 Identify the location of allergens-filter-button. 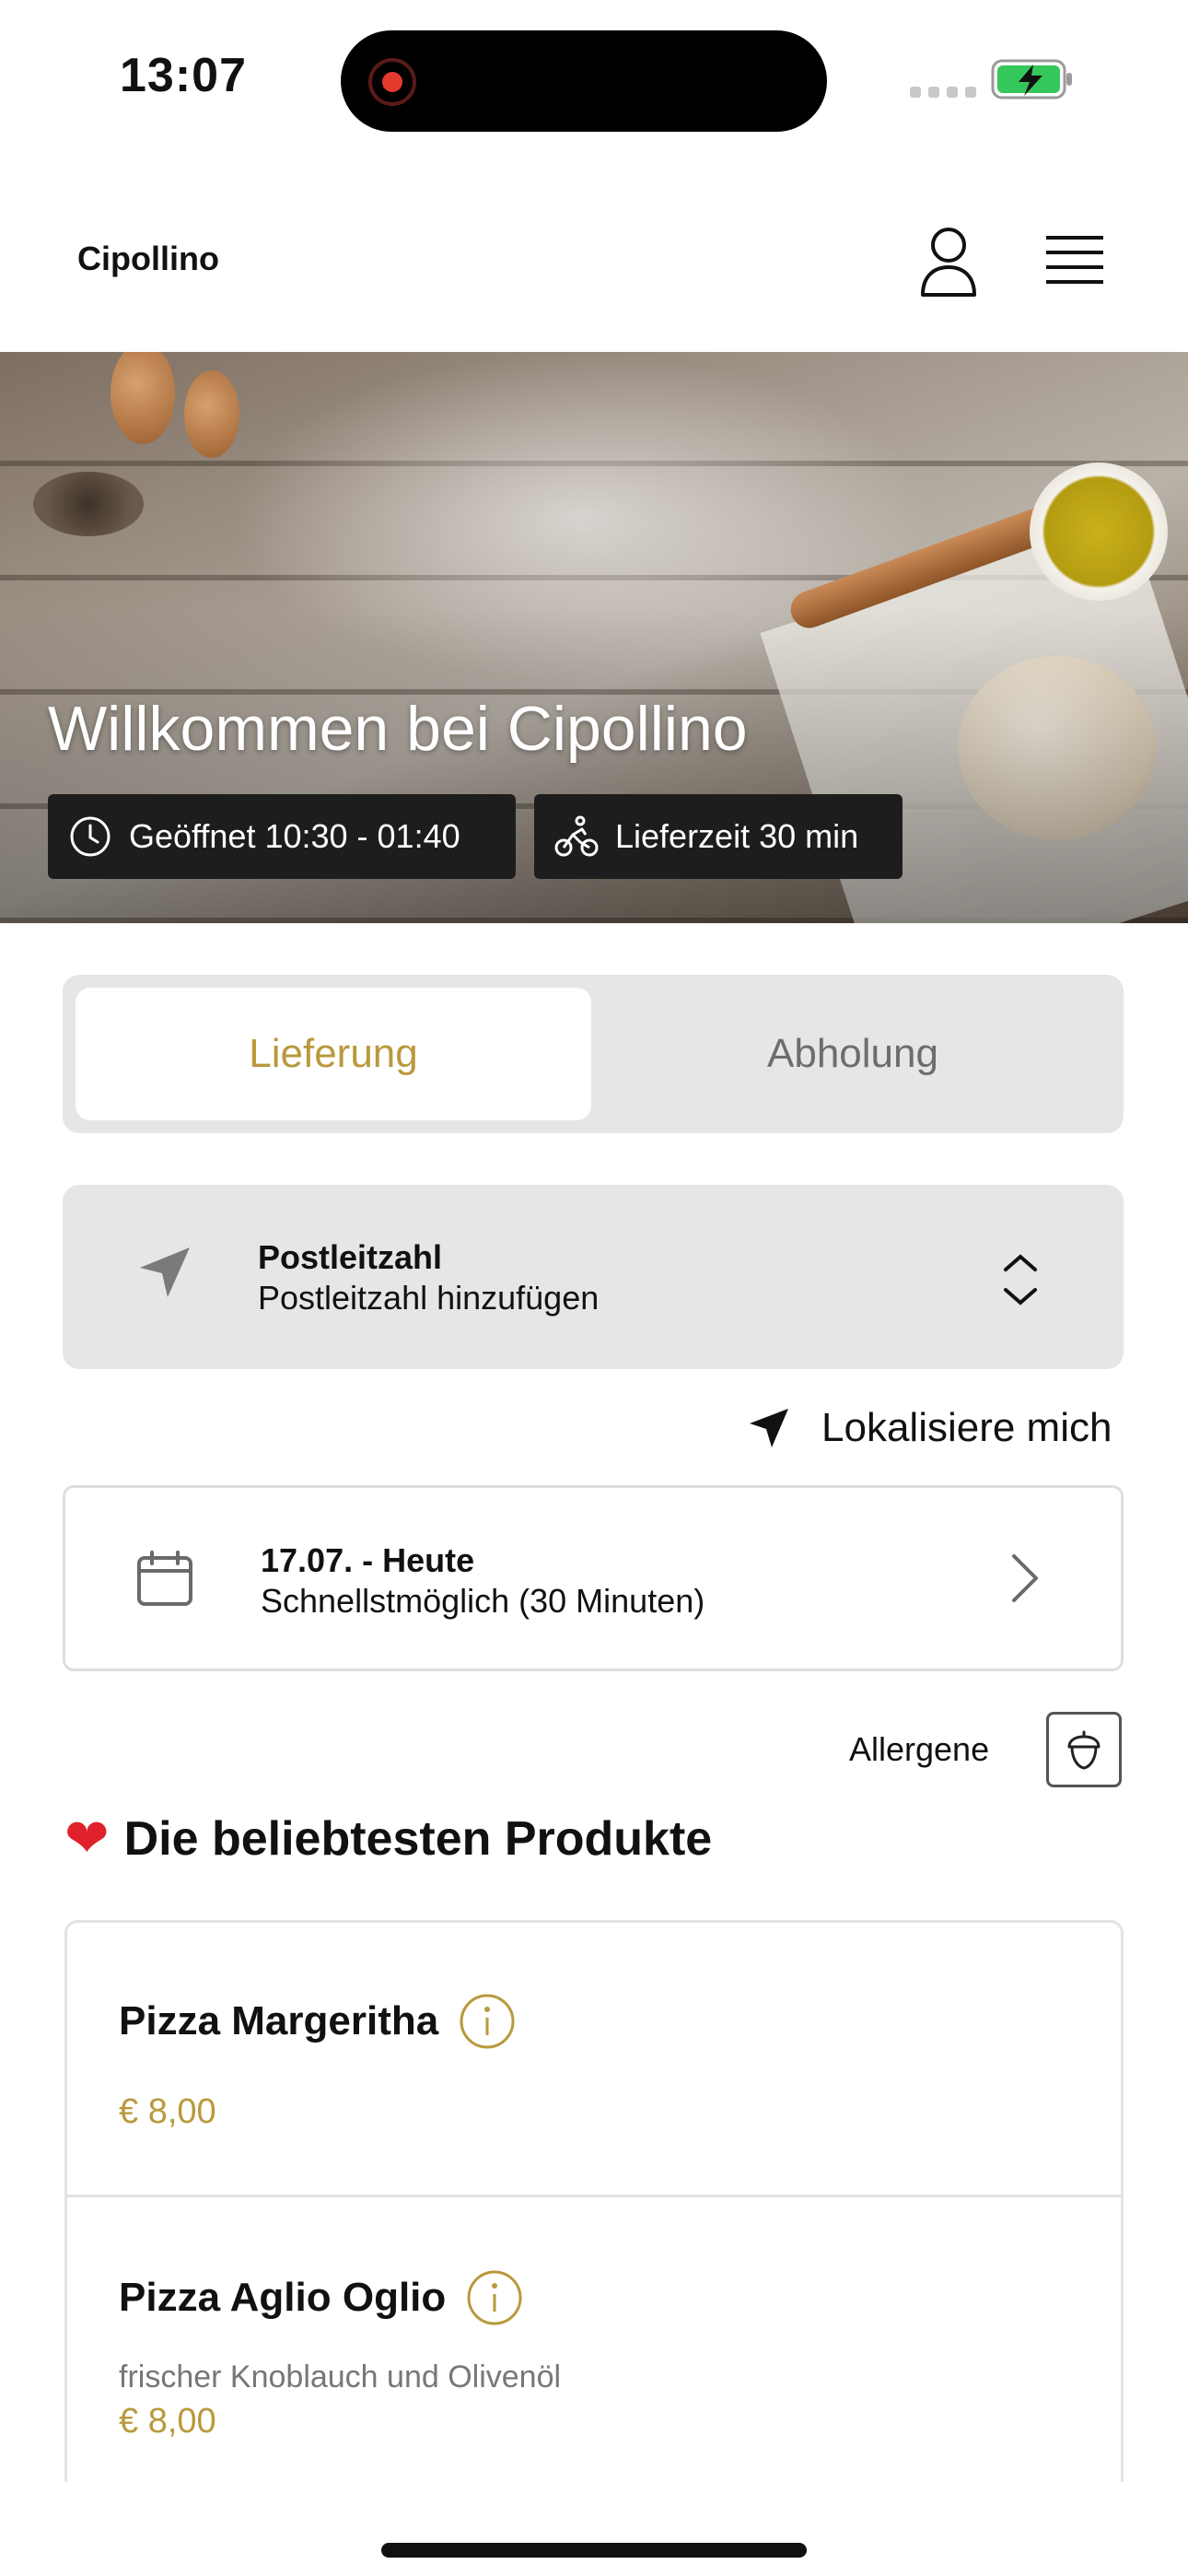
(1084, 1749).